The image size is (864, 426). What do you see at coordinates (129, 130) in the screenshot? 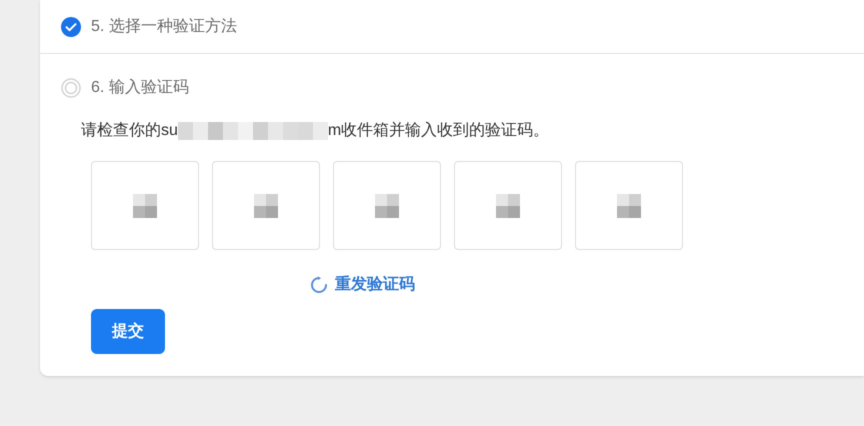
I see `instruction-text: 请检查你的su` at bounding box center [129, 130].